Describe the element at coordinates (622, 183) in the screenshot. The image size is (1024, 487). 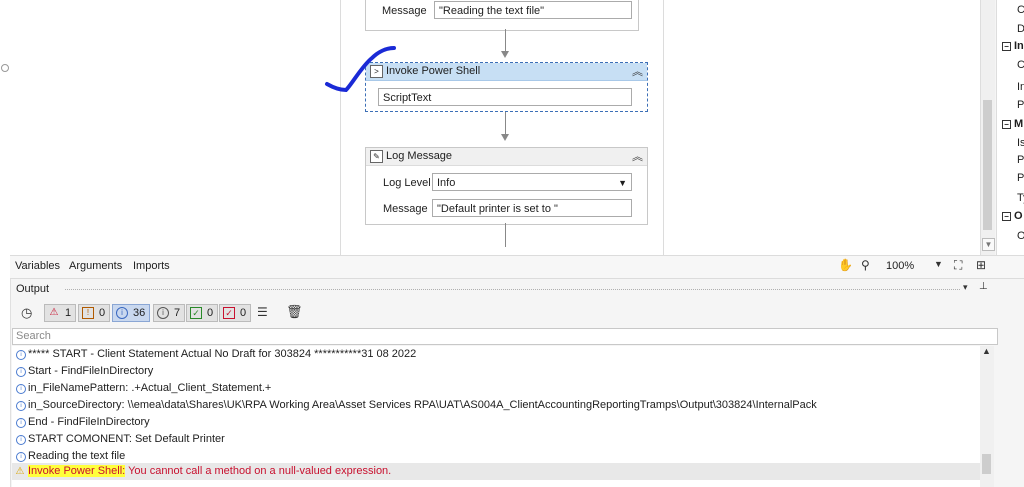
I see `chevron-down-icon: ▼` at that location.